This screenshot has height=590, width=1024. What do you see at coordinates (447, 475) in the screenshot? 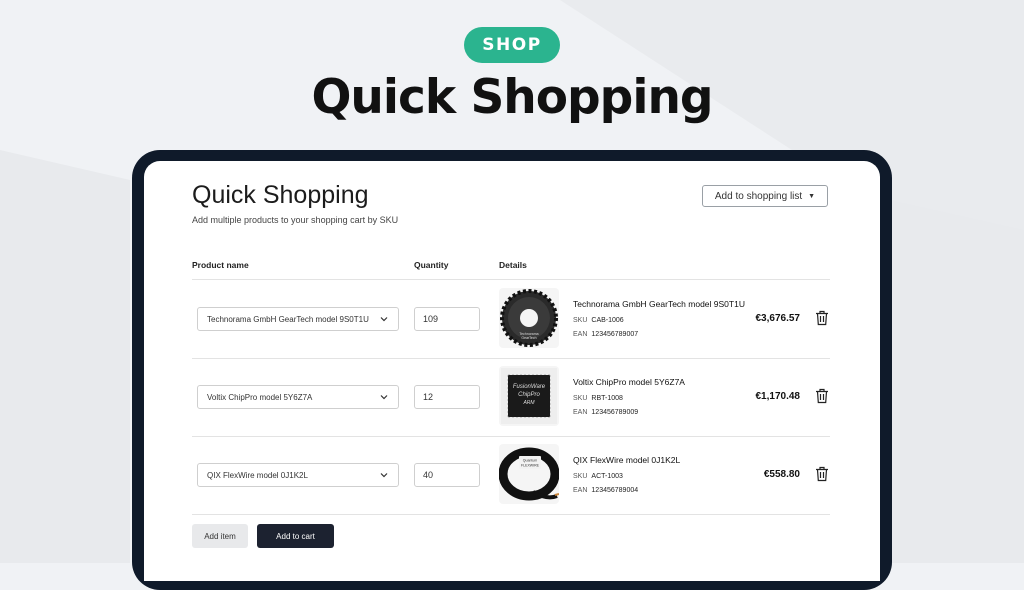
I see `quantity-input: 40` at bounding box center [447, 475].